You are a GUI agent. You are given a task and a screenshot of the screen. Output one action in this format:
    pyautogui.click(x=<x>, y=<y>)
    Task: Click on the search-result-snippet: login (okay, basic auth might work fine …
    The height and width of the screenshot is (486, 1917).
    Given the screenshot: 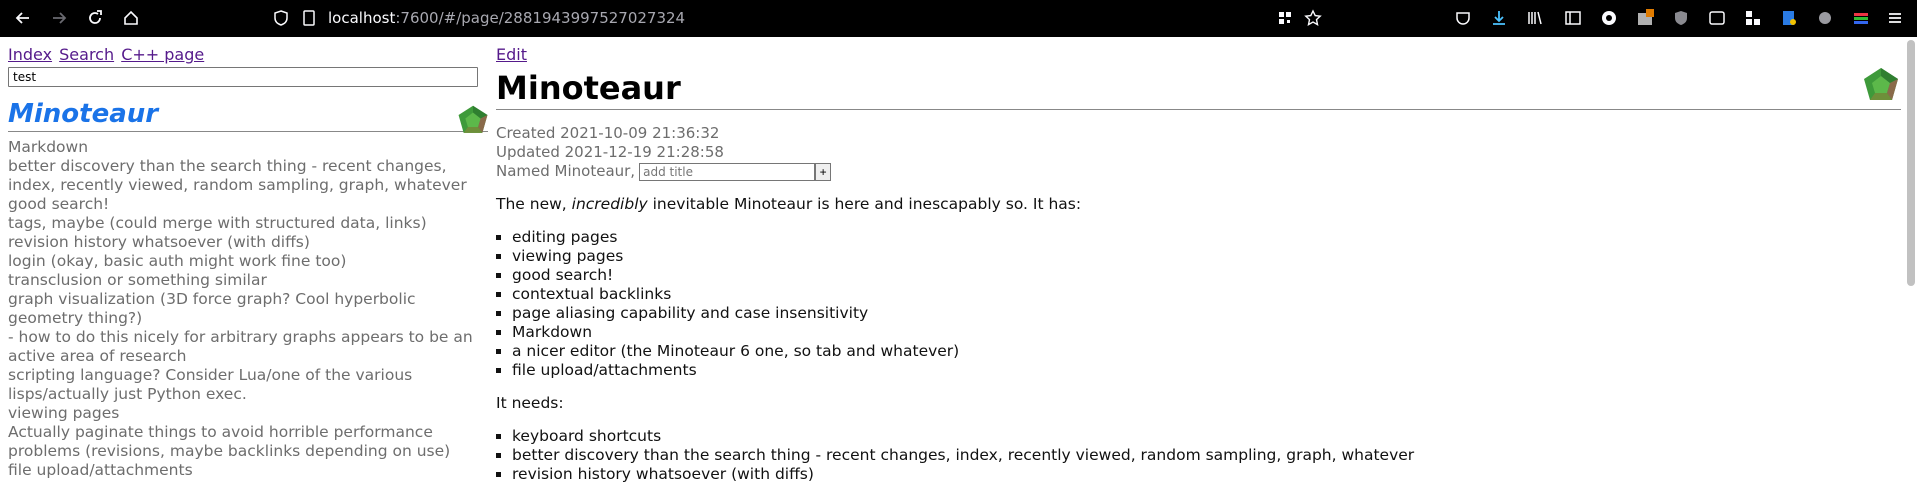 What is the action you would take?
    pyautogui.click(x=177, y=261)
    